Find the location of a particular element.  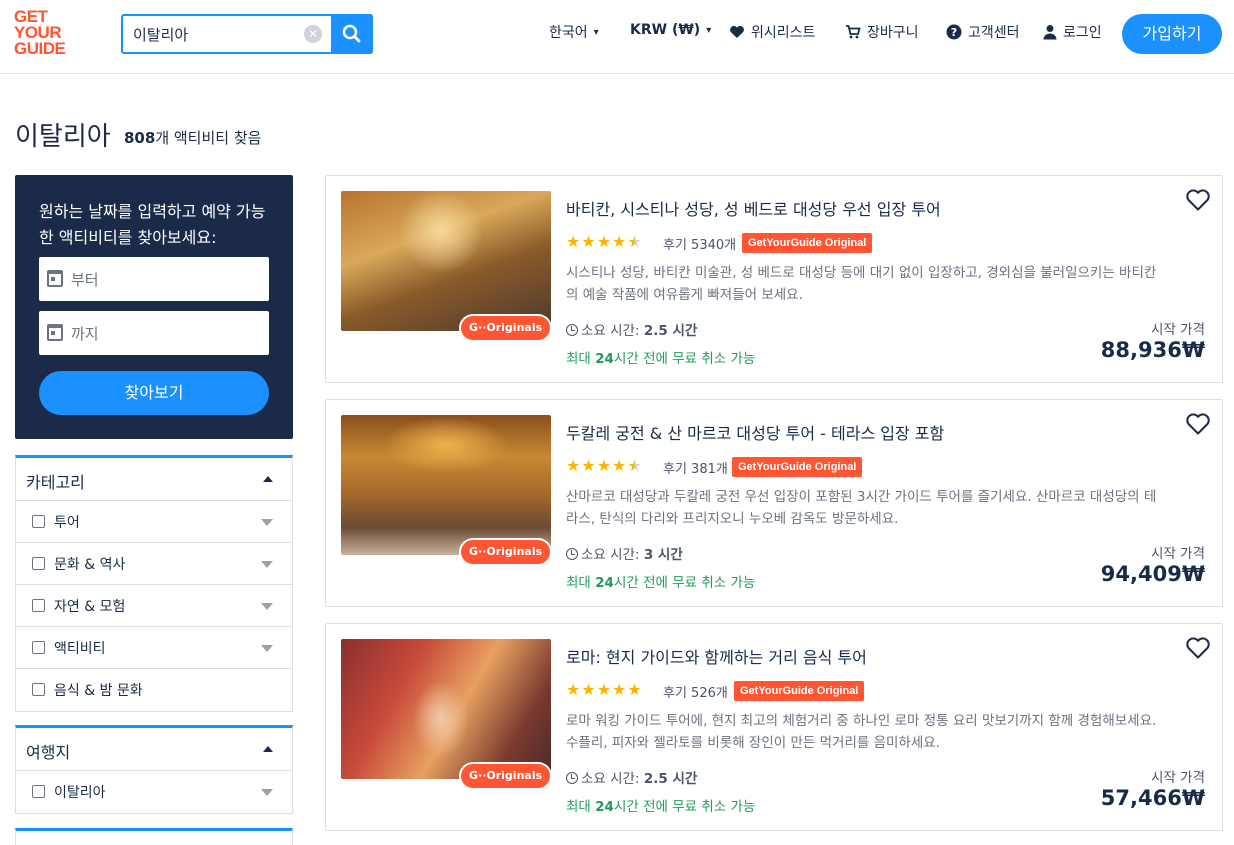

getyourguide-logo: GET YOUR GUIDE is located at coordinates (45, 33).